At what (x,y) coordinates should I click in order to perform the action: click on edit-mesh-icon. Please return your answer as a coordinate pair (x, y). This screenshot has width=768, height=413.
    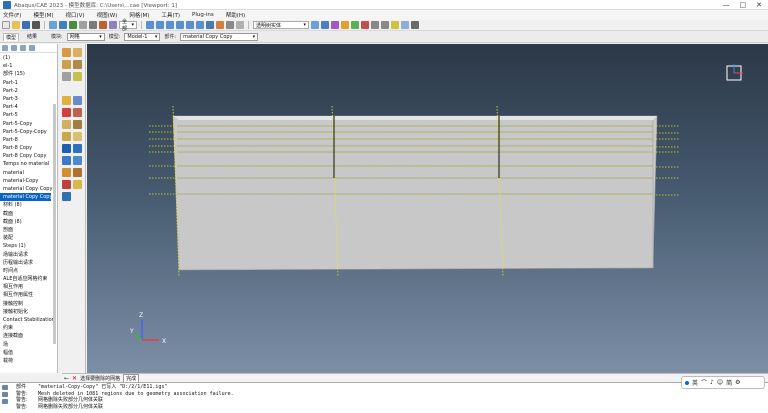
    Looking at the image, I should click on (66, 136).